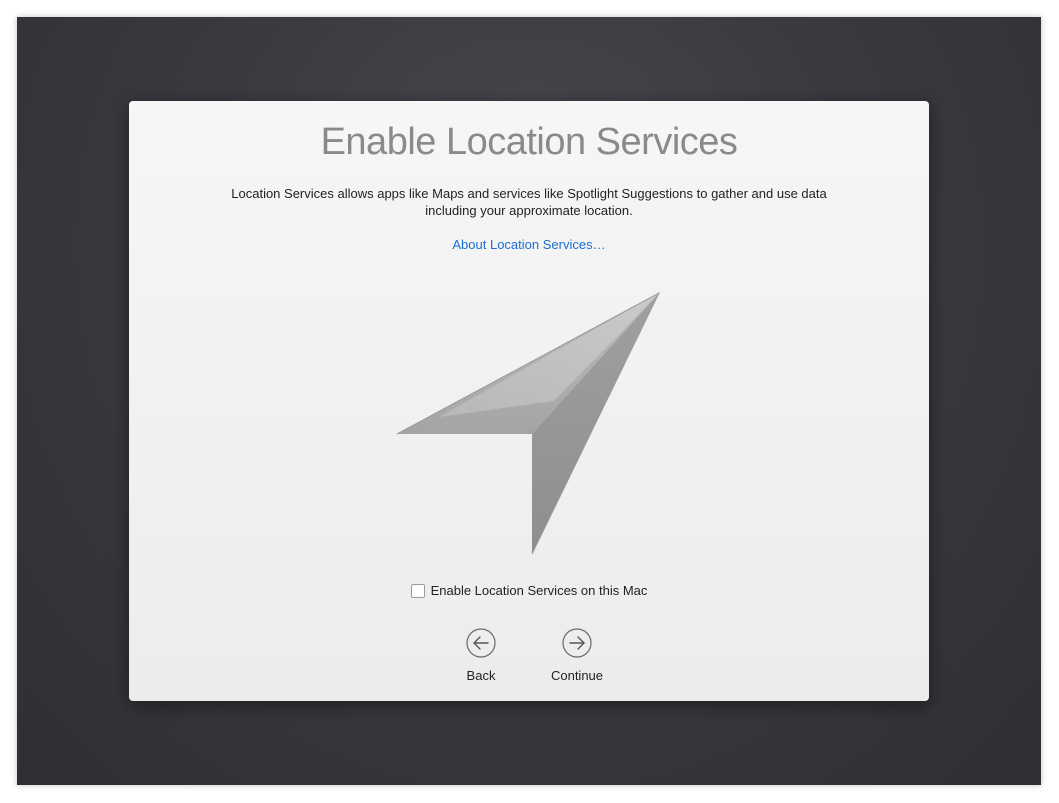  Describe the element at coordinates (481, 675) in the screenshot. I see `back-button-label: Back` at that location.